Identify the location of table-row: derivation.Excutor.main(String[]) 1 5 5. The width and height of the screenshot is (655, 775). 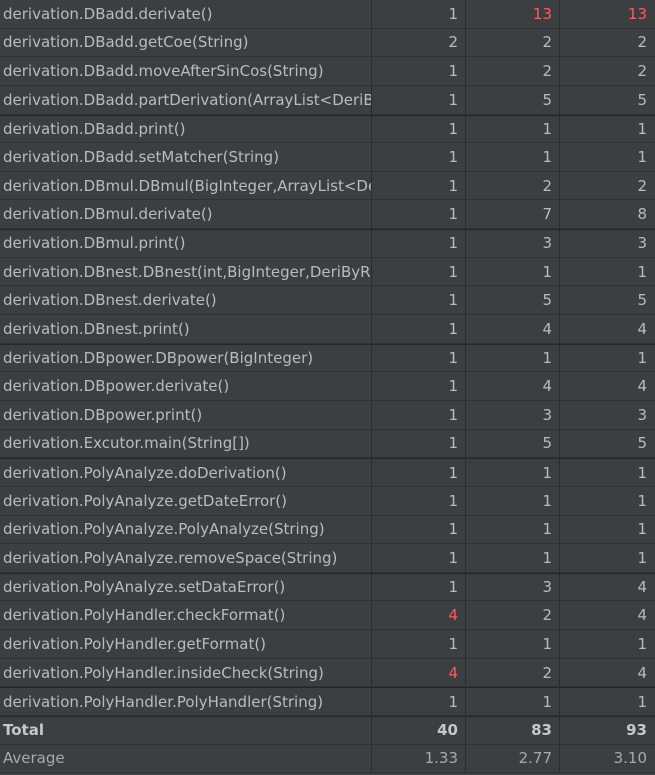
(327, 444).